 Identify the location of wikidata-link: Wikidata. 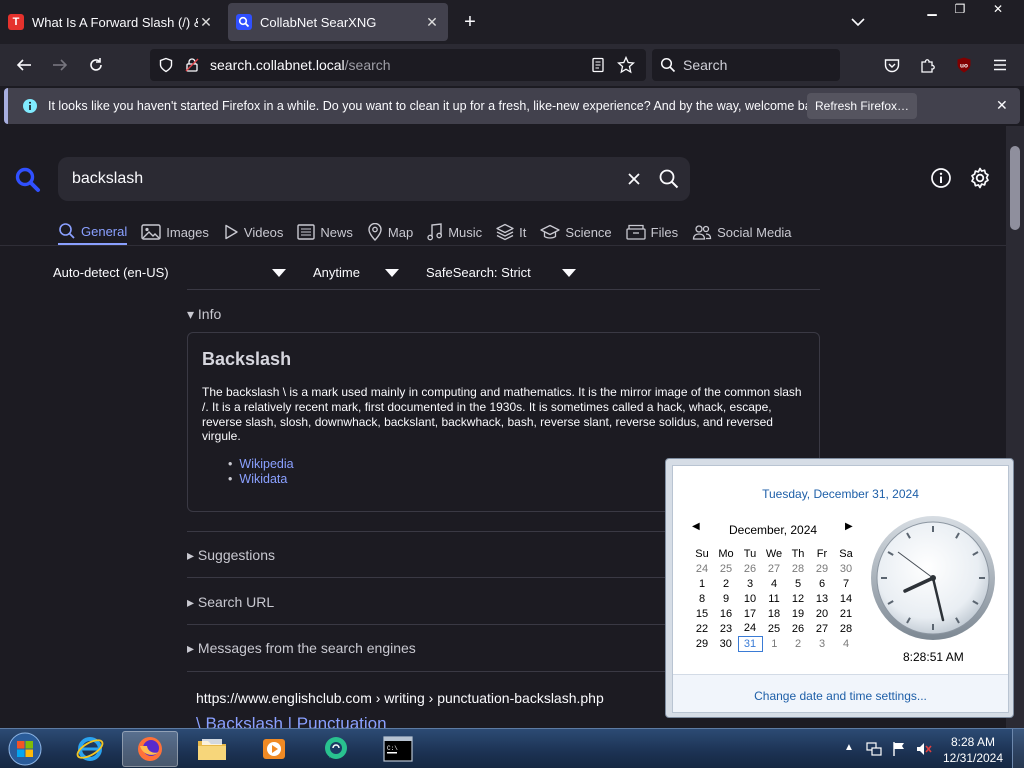
(261, 479).